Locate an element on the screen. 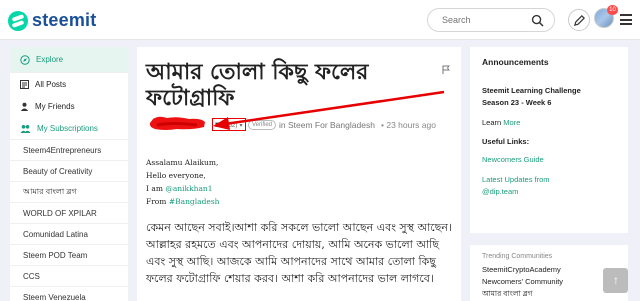 Image resolution: width=640 pixels, height=301 pixels. top-header: steemit 10 is located at coordinates (320, 20).